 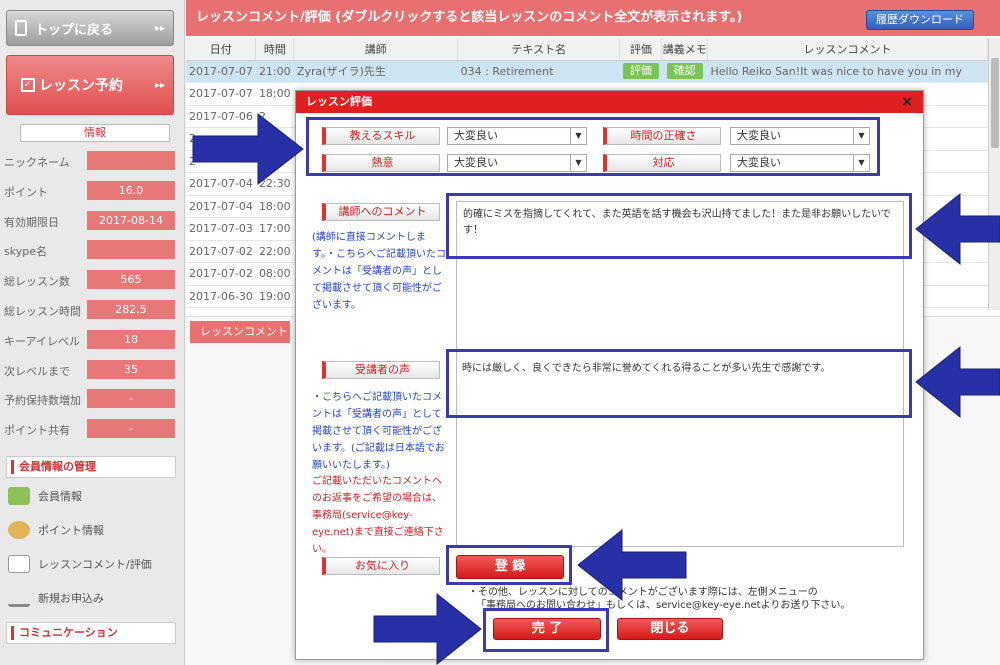 I want to click on table-scrollbar, so click(x=994, y=174).